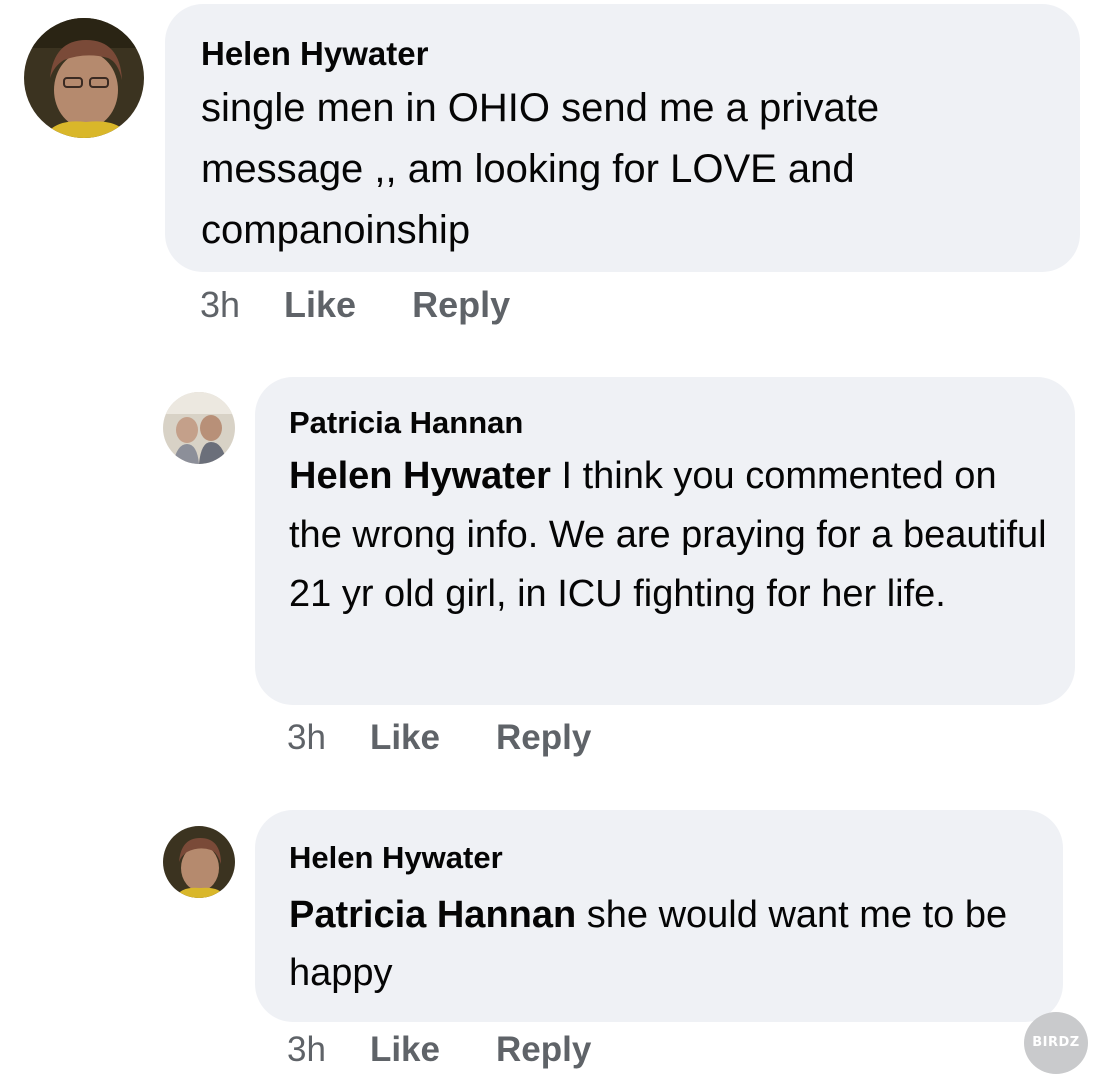  Describe the element at coordinates (432, 915) in the screenshot. I see `comment-mention: Patricia Hannan` at that location.